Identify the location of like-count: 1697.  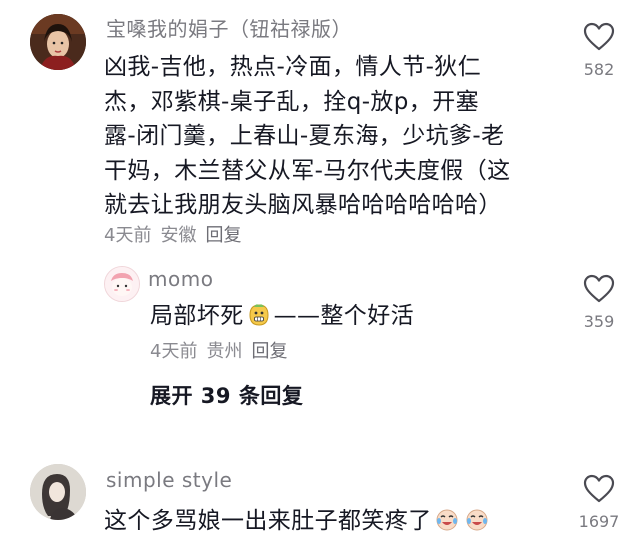
(599, 521).